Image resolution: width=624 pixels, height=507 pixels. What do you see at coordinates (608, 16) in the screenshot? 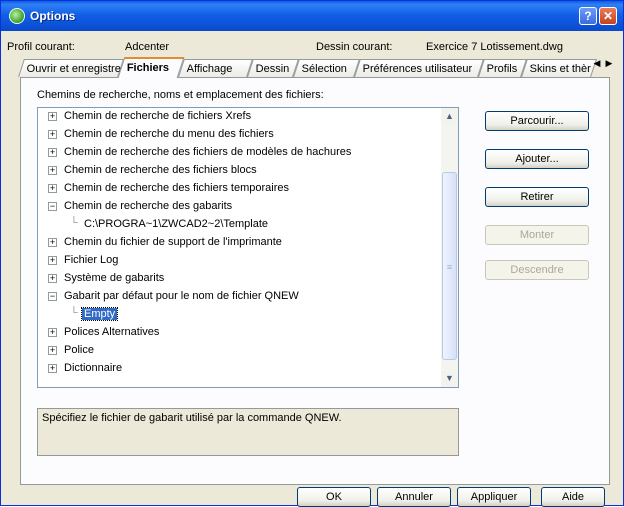
I see `close-icon: ✕` at bounding box center [608, 16].